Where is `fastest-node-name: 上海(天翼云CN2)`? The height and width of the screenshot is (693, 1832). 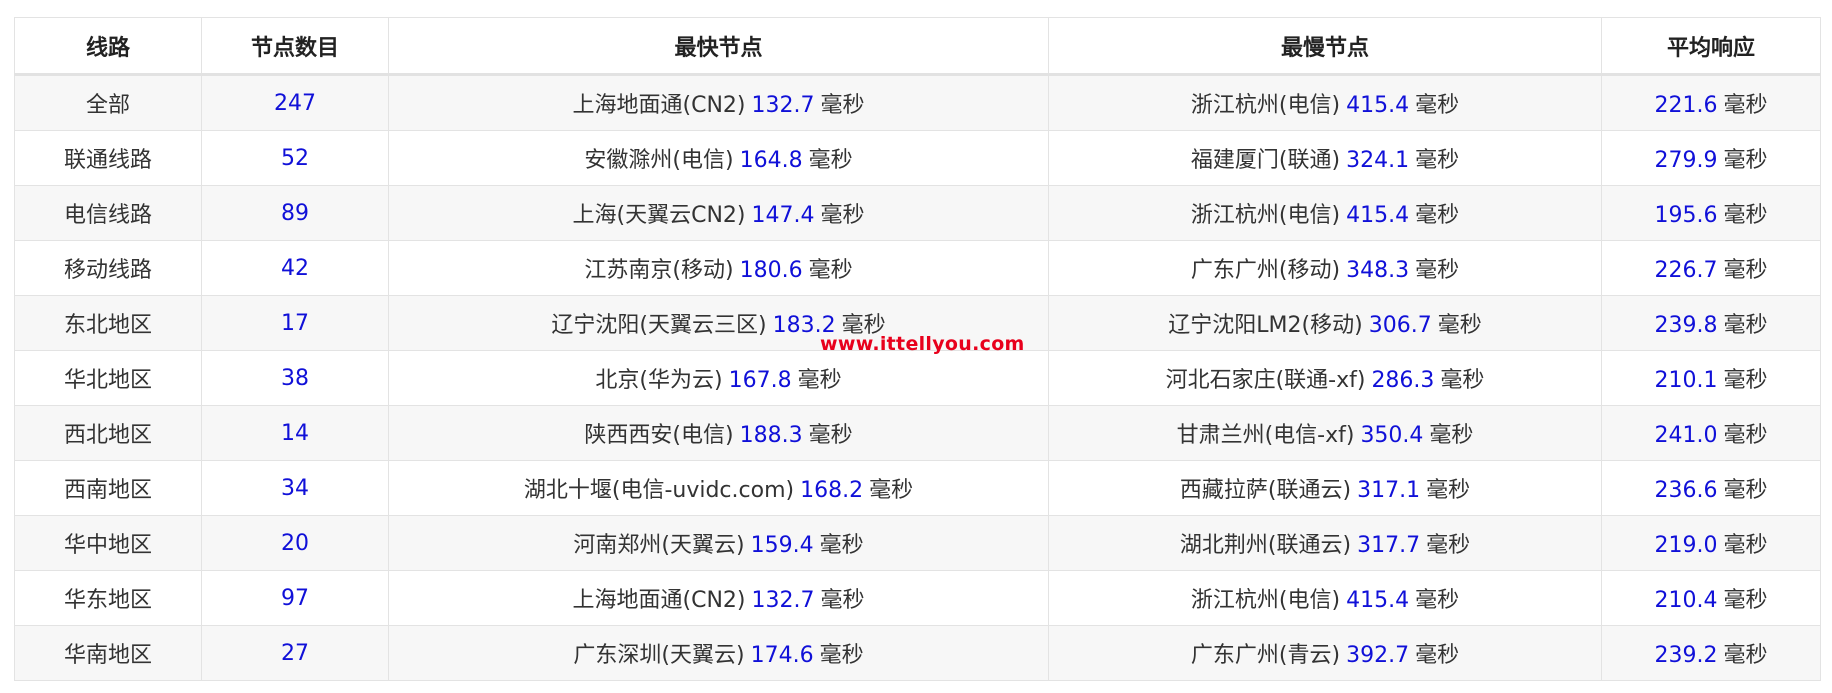 fastest-node-name: 上海(天翼云CN2) is located at coordinates (659, 215).